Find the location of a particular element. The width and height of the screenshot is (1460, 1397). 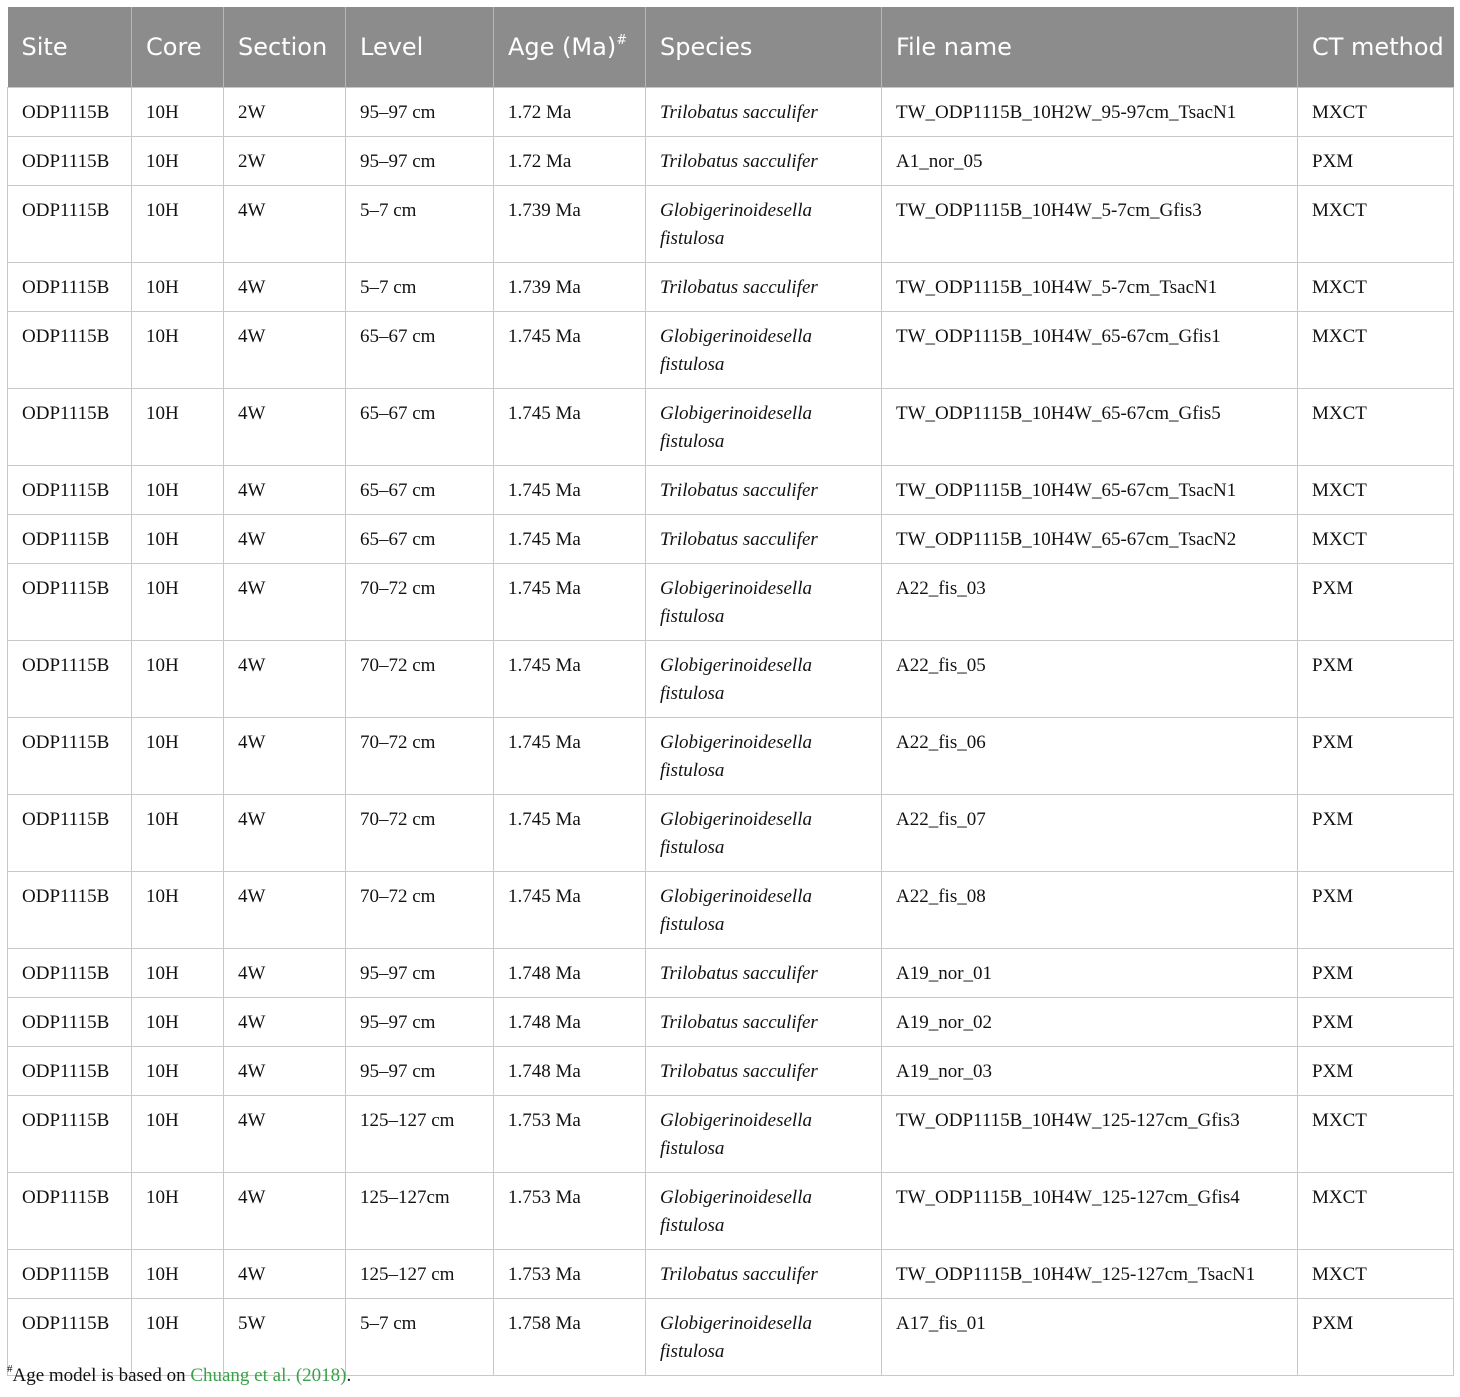

cell-file-name: A19_nor_01 is located at coordinates (1089, 973).